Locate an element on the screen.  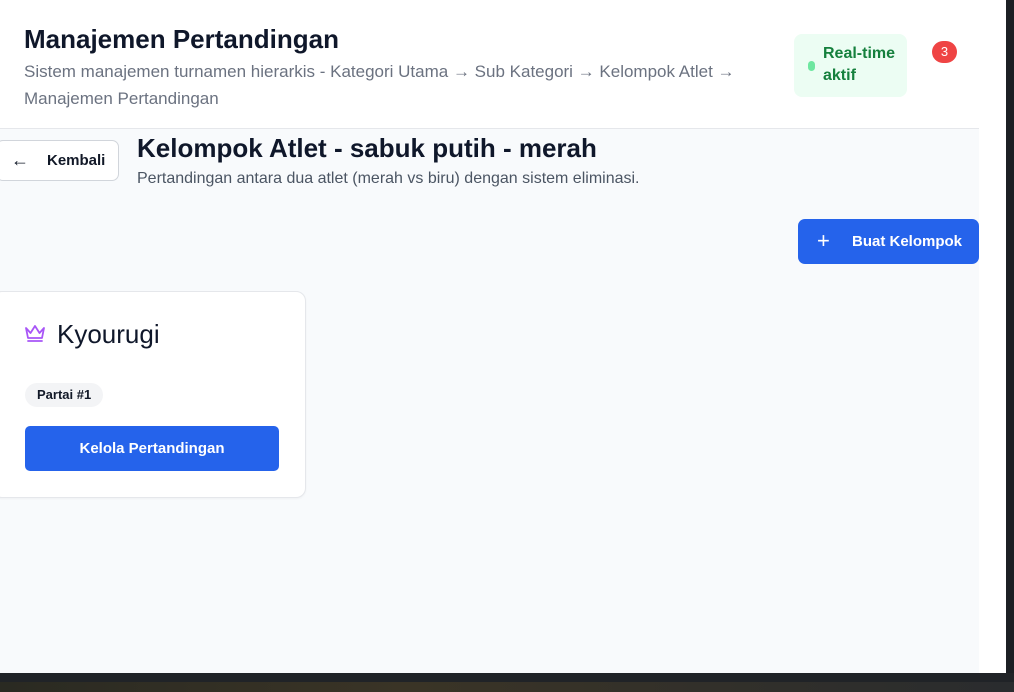
realtime-status-label: Real-time aktif is located at coordinates (859, 64).